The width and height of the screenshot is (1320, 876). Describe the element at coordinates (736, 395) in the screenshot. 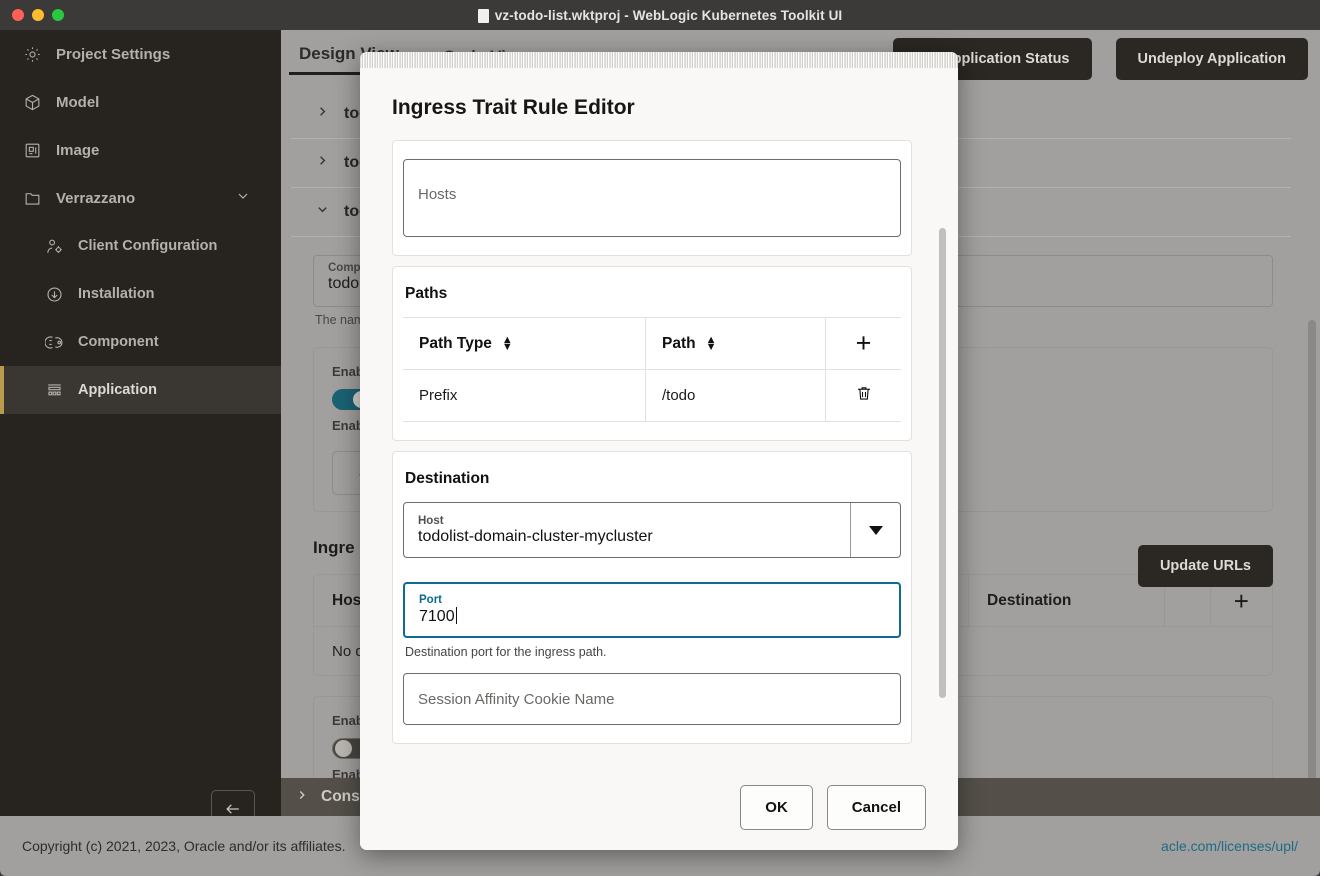

I see `cell-path: /todo` at that location.